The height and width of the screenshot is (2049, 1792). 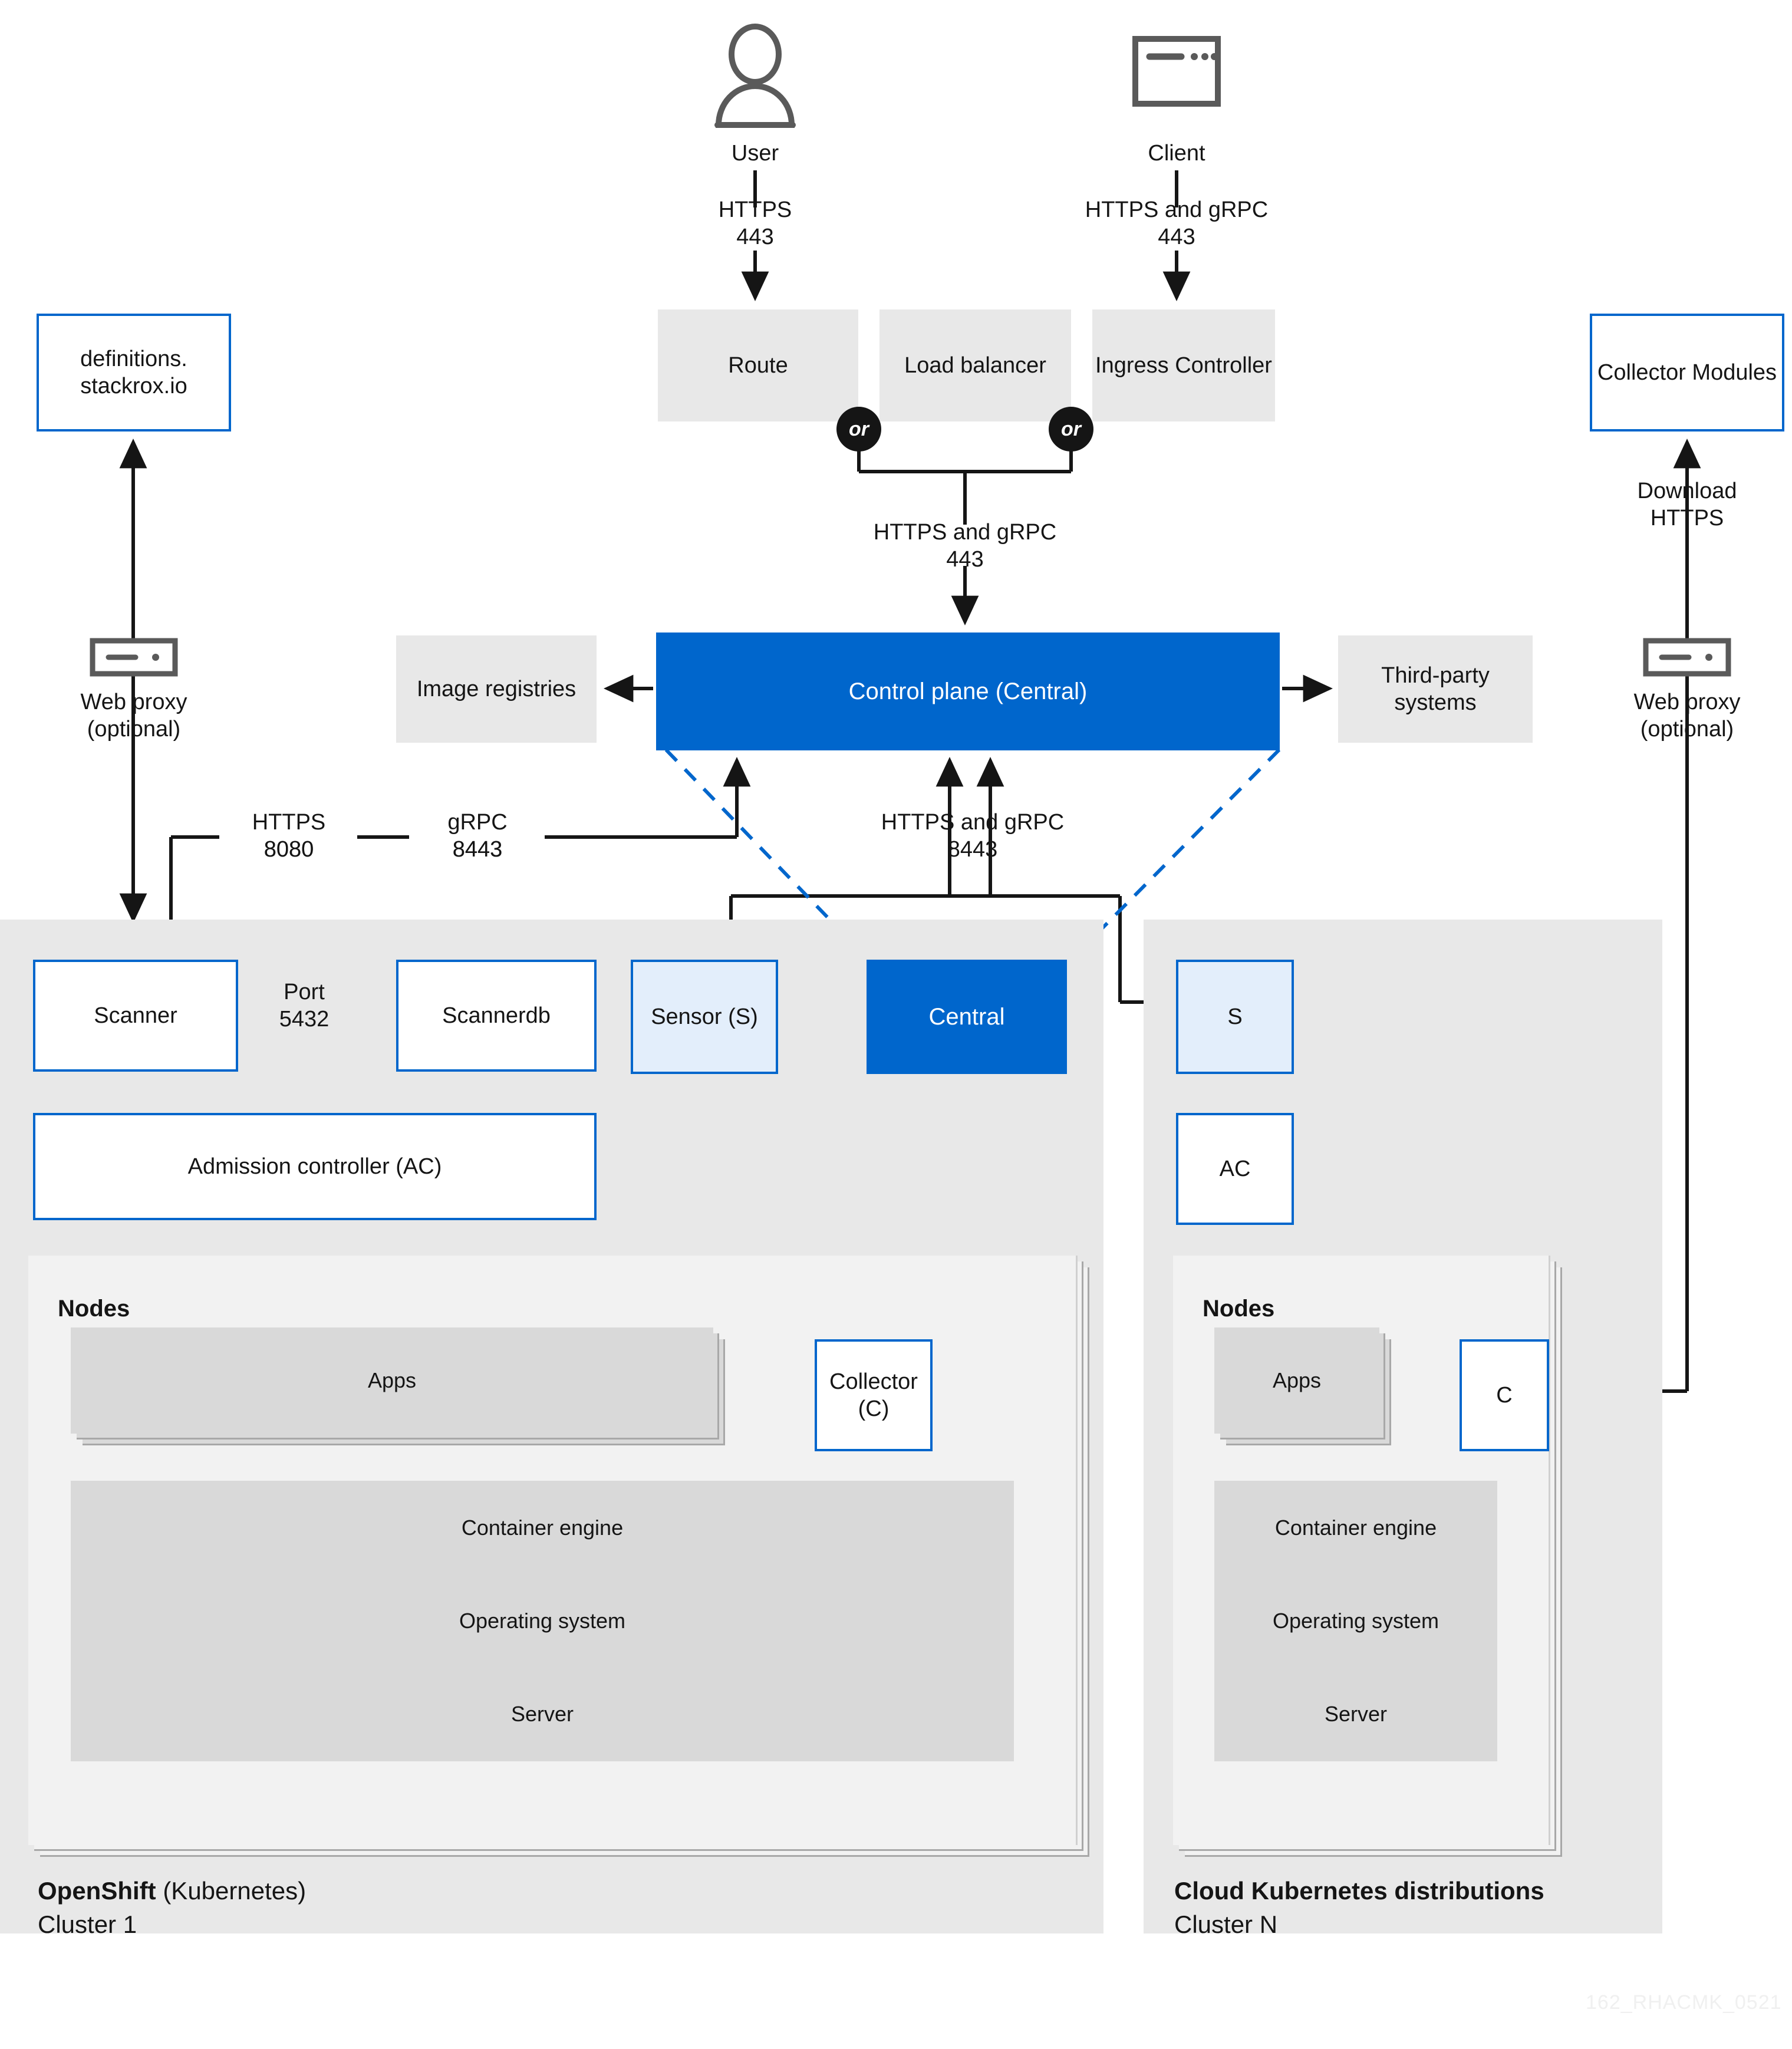 I want to click on collector-modules-box: Collector Modules, so click(x=1687, y=373).